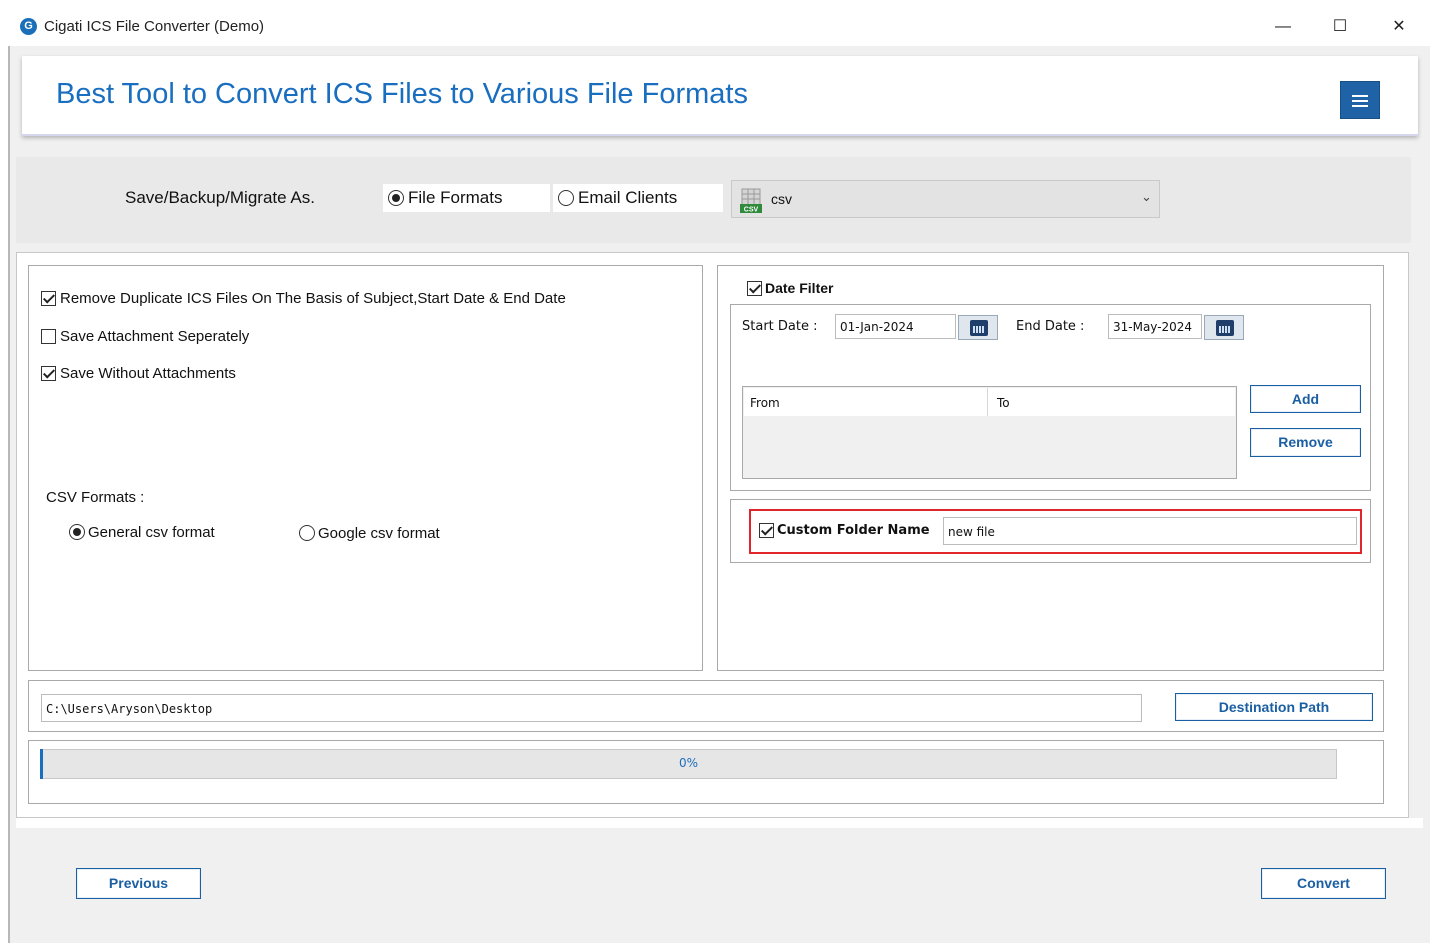 This screenshot has width=1435, height=943. I want to click on remove-button: Remove, so click(1305, 442).